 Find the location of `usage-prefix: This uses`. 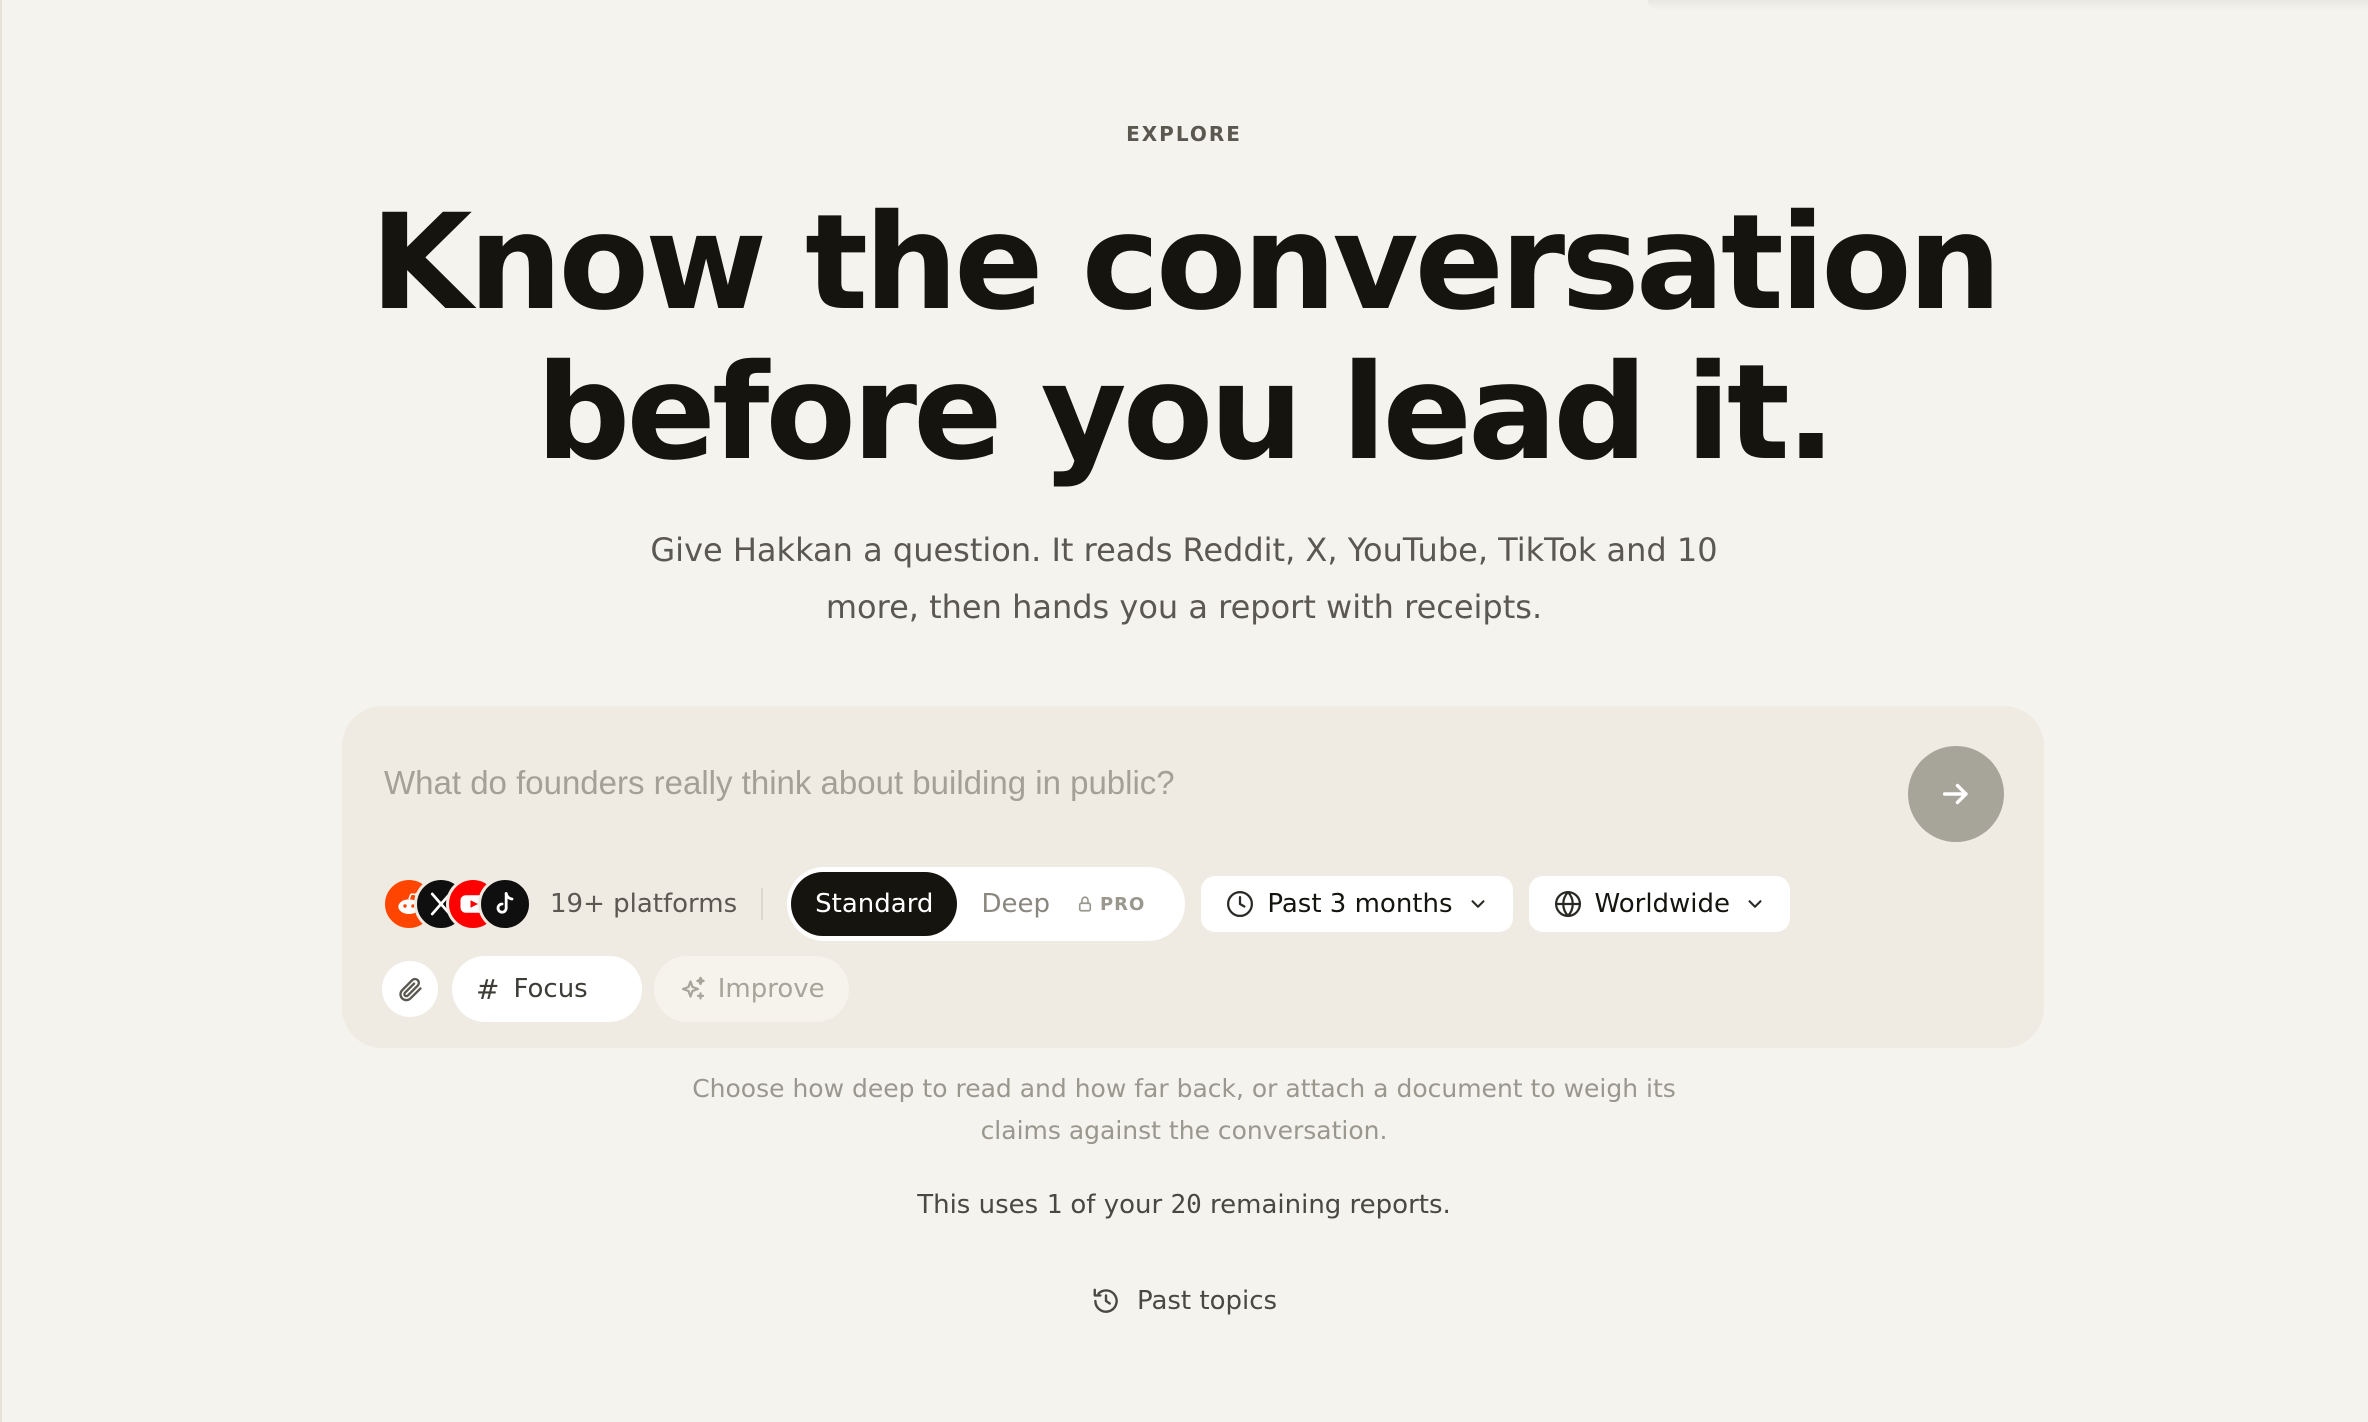

usage-prefix: This uses is located at coordinates (982, 1205).